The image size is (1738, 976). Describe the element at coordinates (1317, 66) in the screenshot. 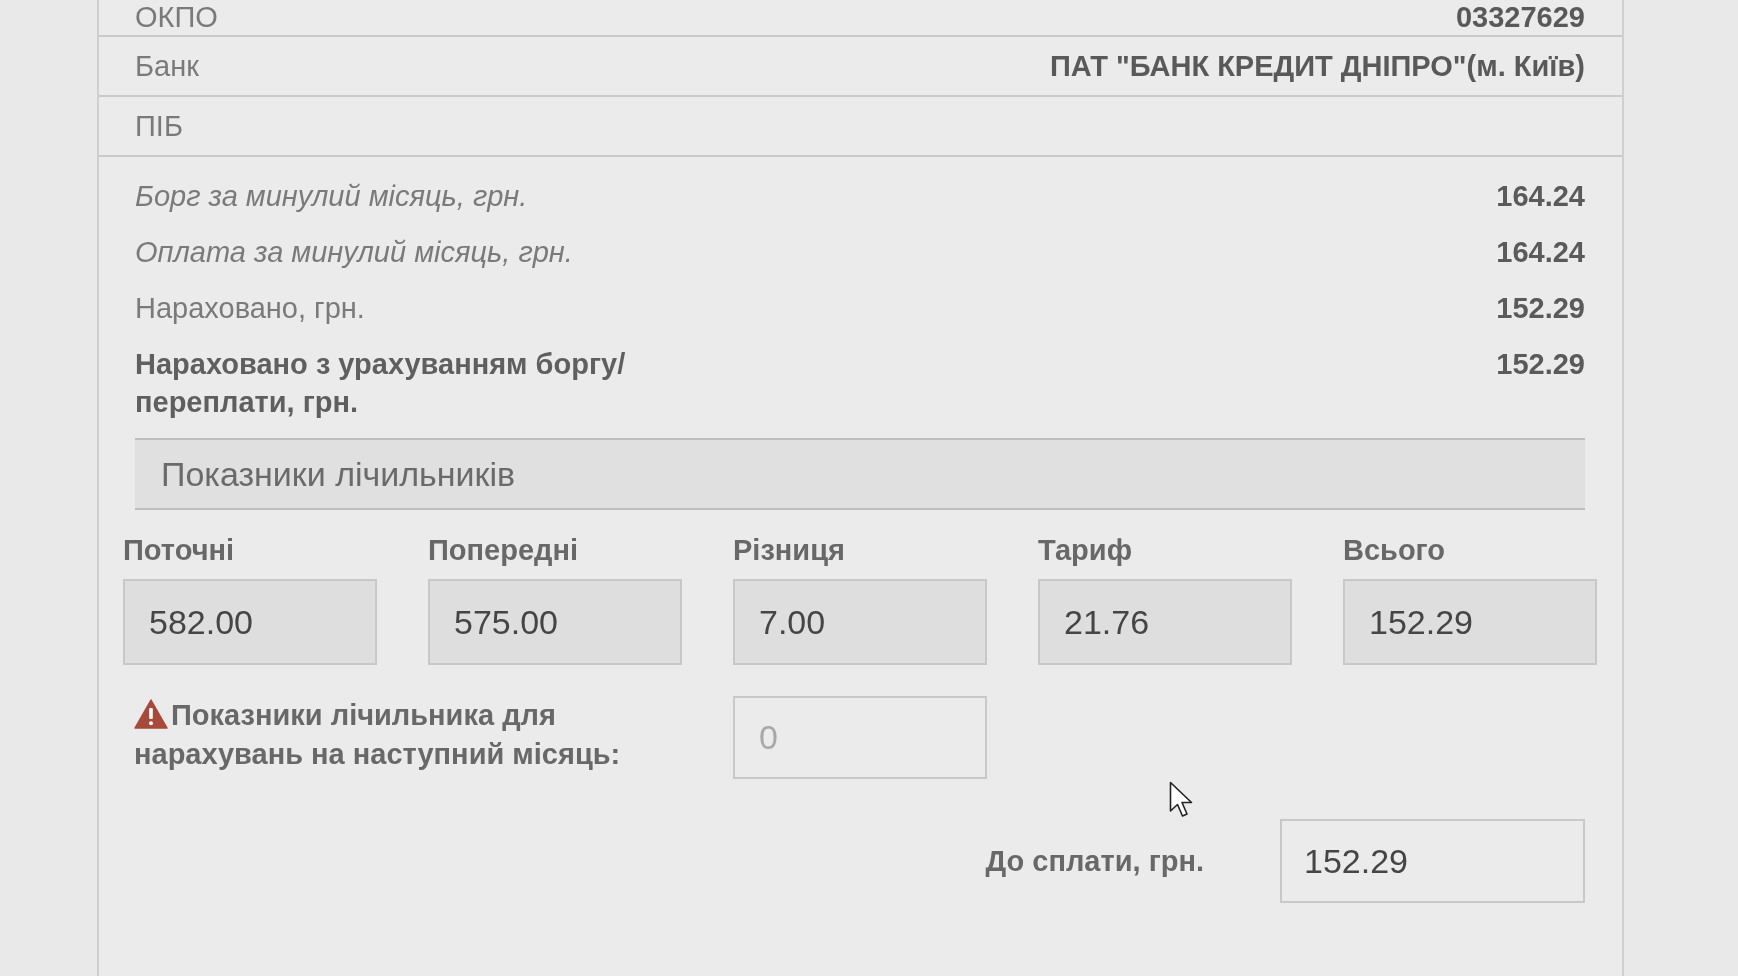

I see `field-value: ПАТ "БАНК КРЕДИТ ДНІПРО"(м. Київ)` at that location.